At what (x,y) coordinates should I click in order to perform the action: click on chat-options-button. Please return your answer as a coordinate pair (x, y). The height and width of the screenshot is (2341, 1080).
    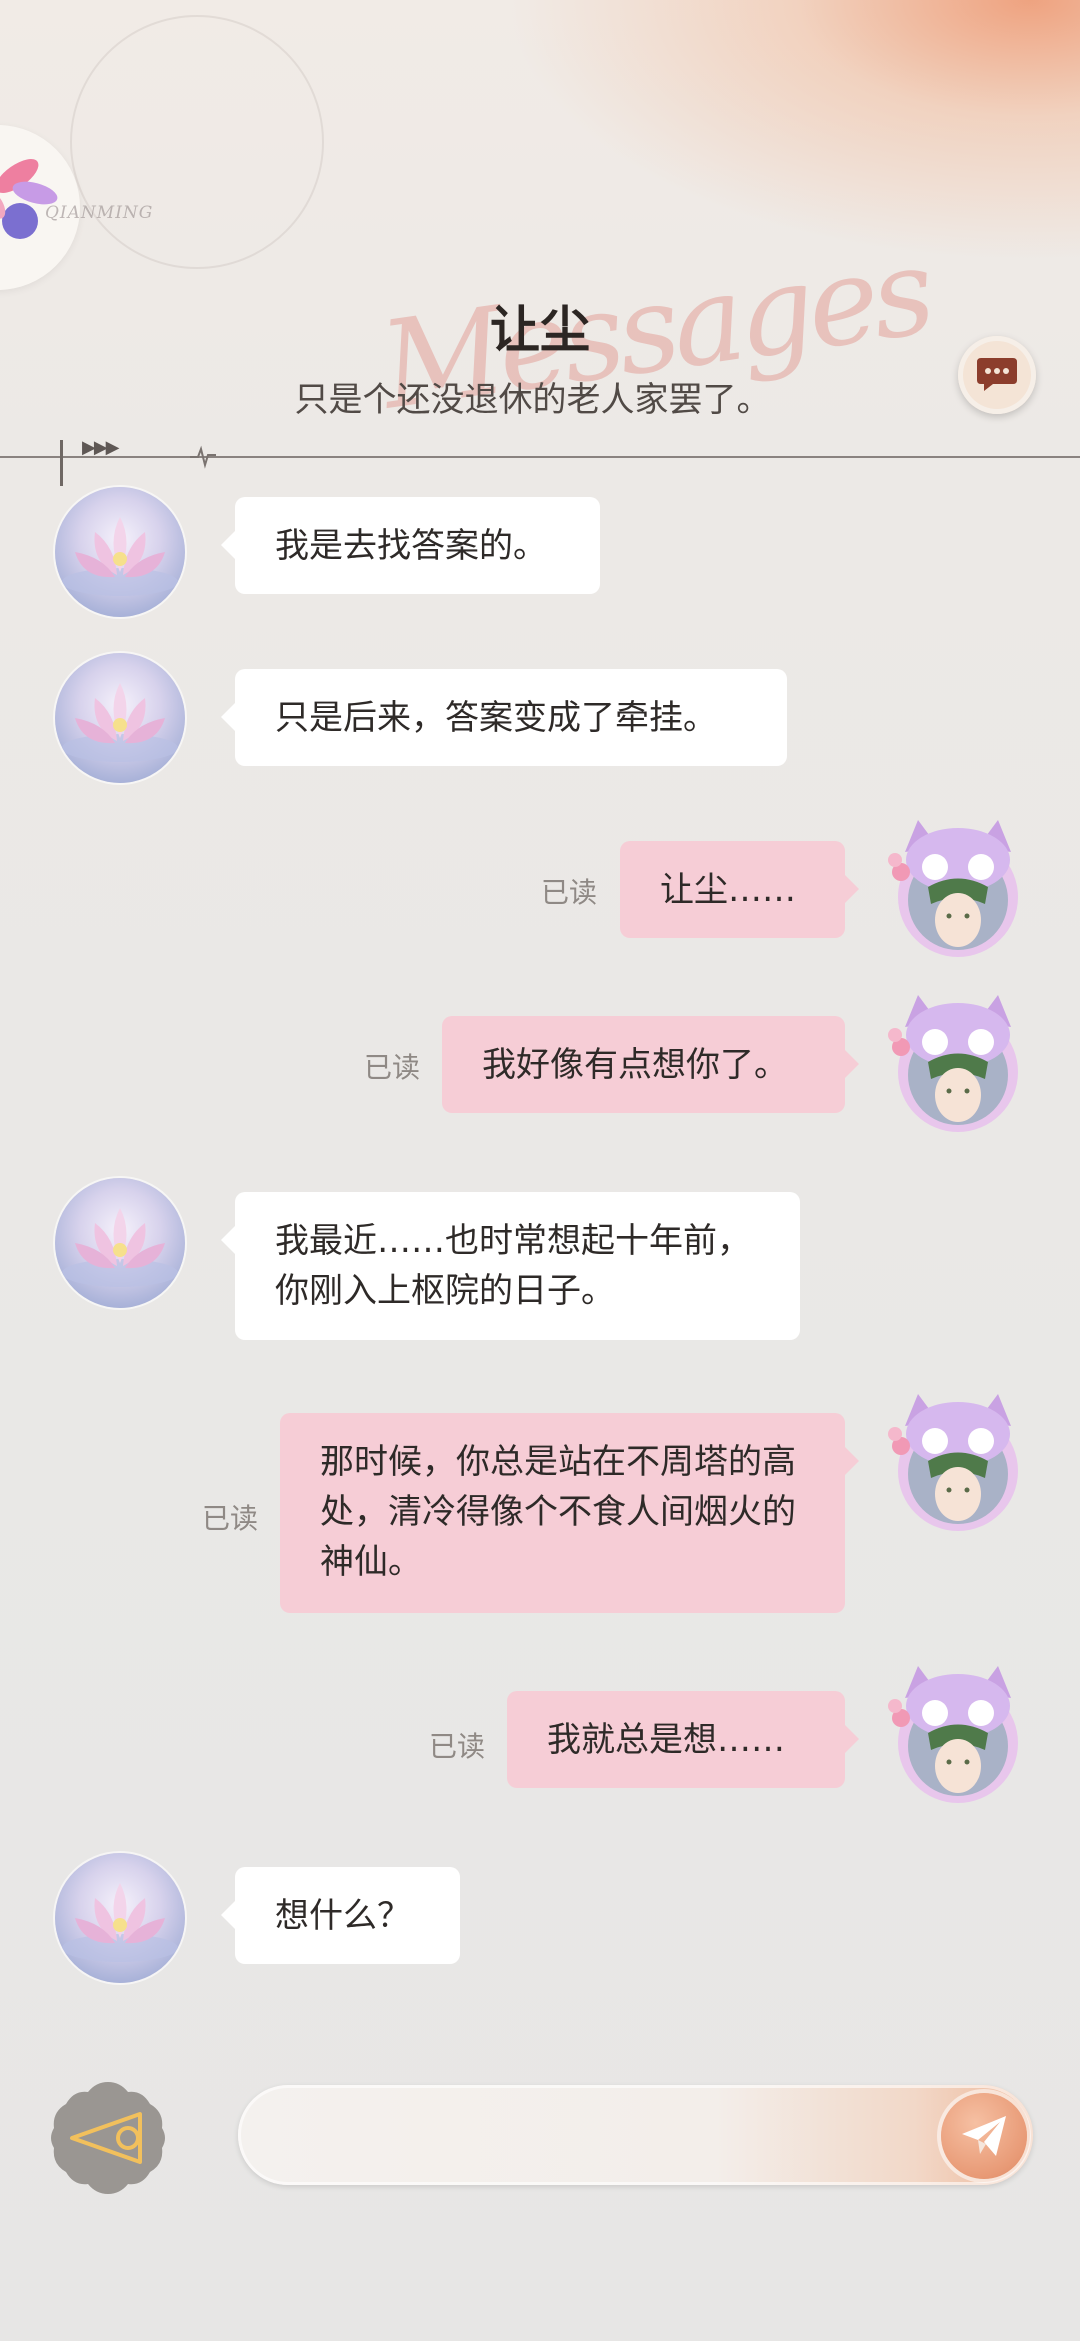
    Looking at the image, I should click on (997, 375).